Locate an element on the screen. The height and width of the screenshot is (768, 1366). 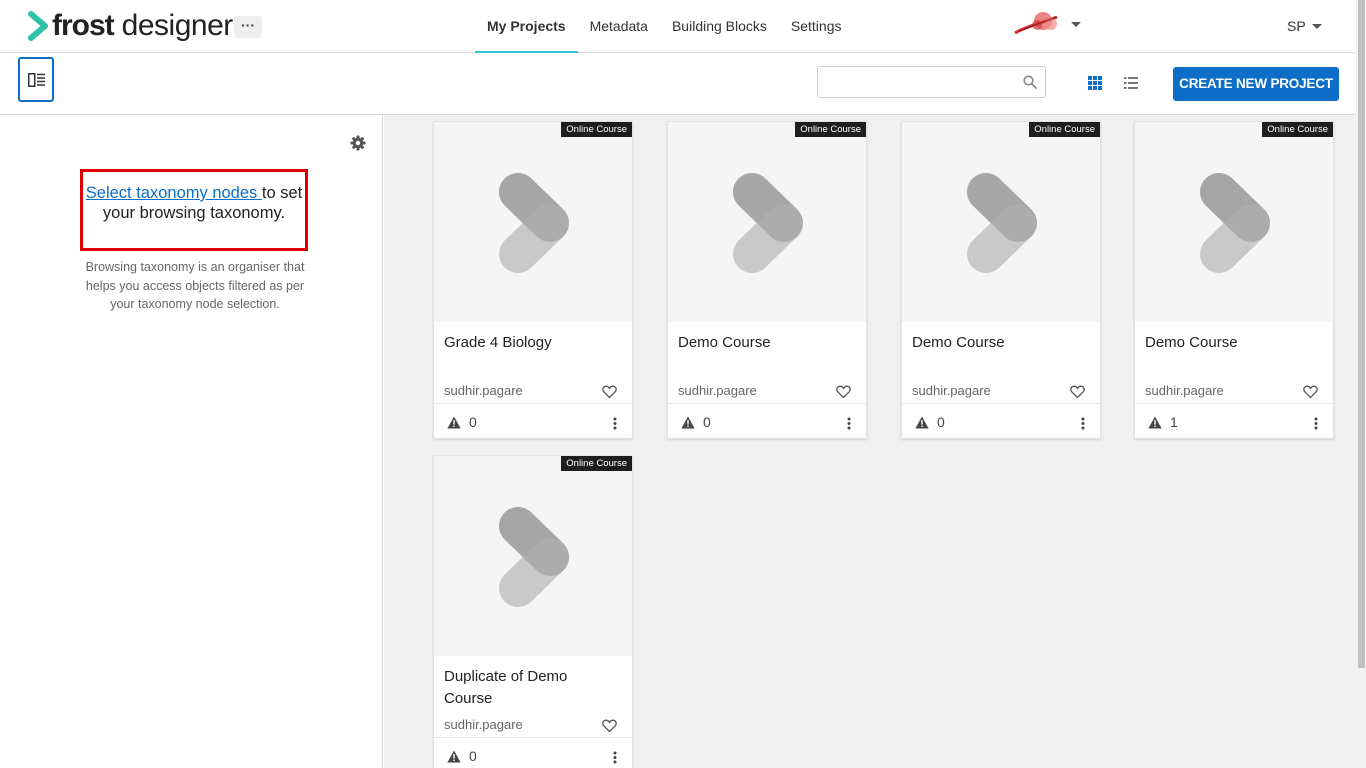
tab-settings: Settings is located at coordinates (816, 26).